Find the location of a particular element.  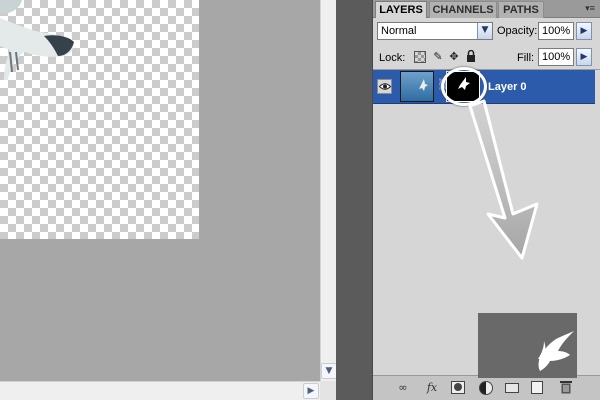

adjustment-layer-icon is located at coordinates (486, 388).